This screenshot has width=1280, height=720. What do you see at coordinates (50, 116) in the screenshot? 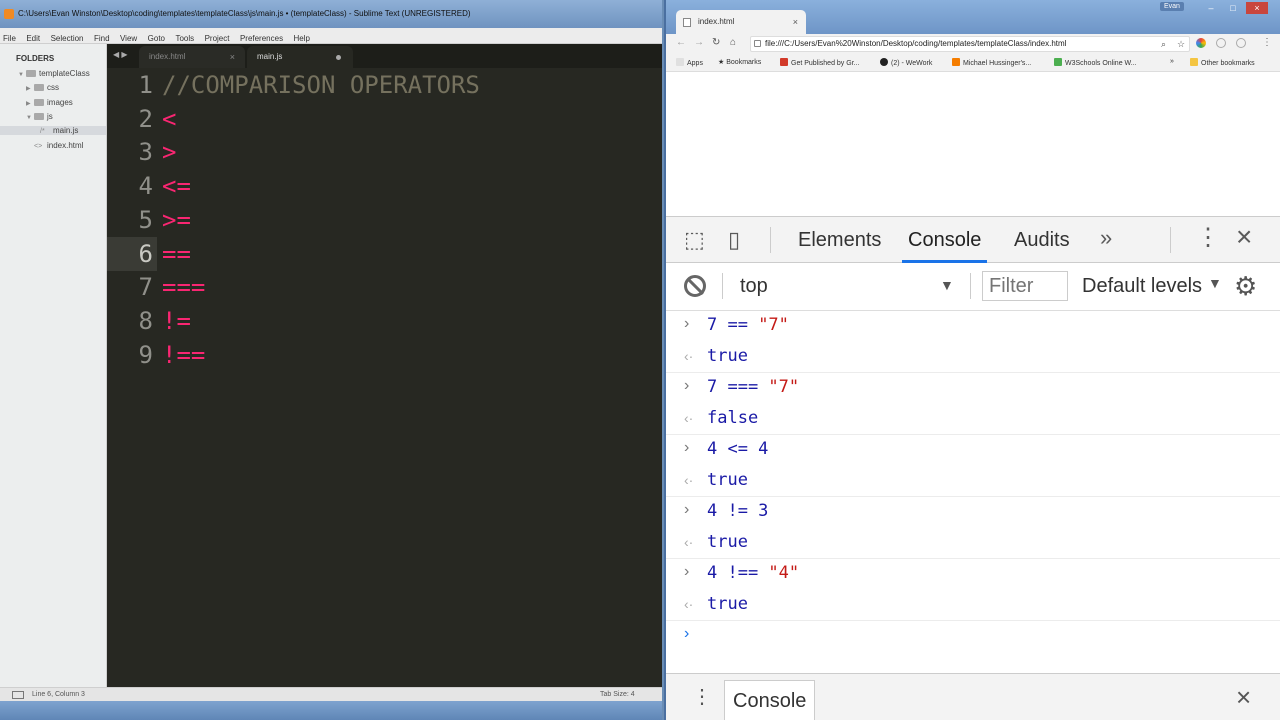
I see `tree-label: js` at bounding box center [50, 116].